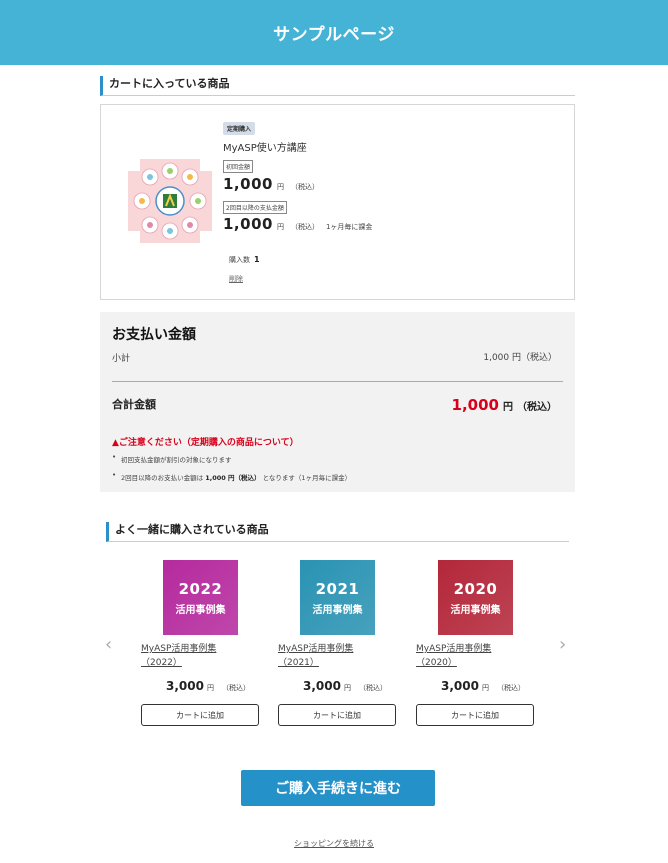 This screenshot has width=668, height=863. I want to click on divider, so click(337, 381).